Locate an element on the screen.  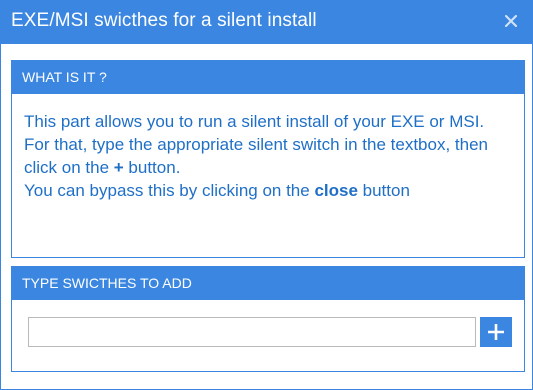
title-bar: EXE/MSI swicthes for a silent install is located at coordinates (266, 22).